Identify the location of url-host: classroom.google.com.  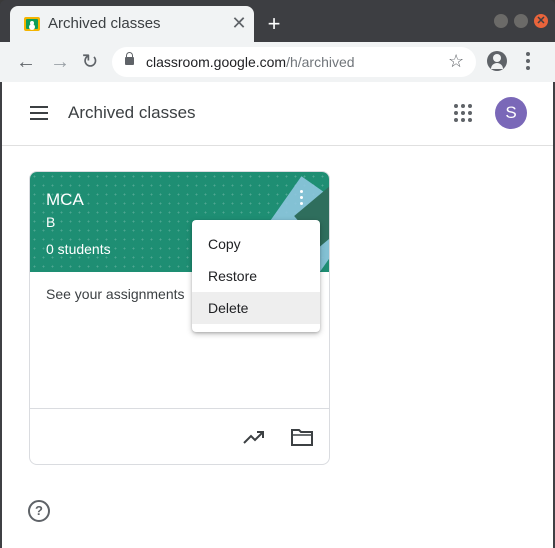
(216, 62).